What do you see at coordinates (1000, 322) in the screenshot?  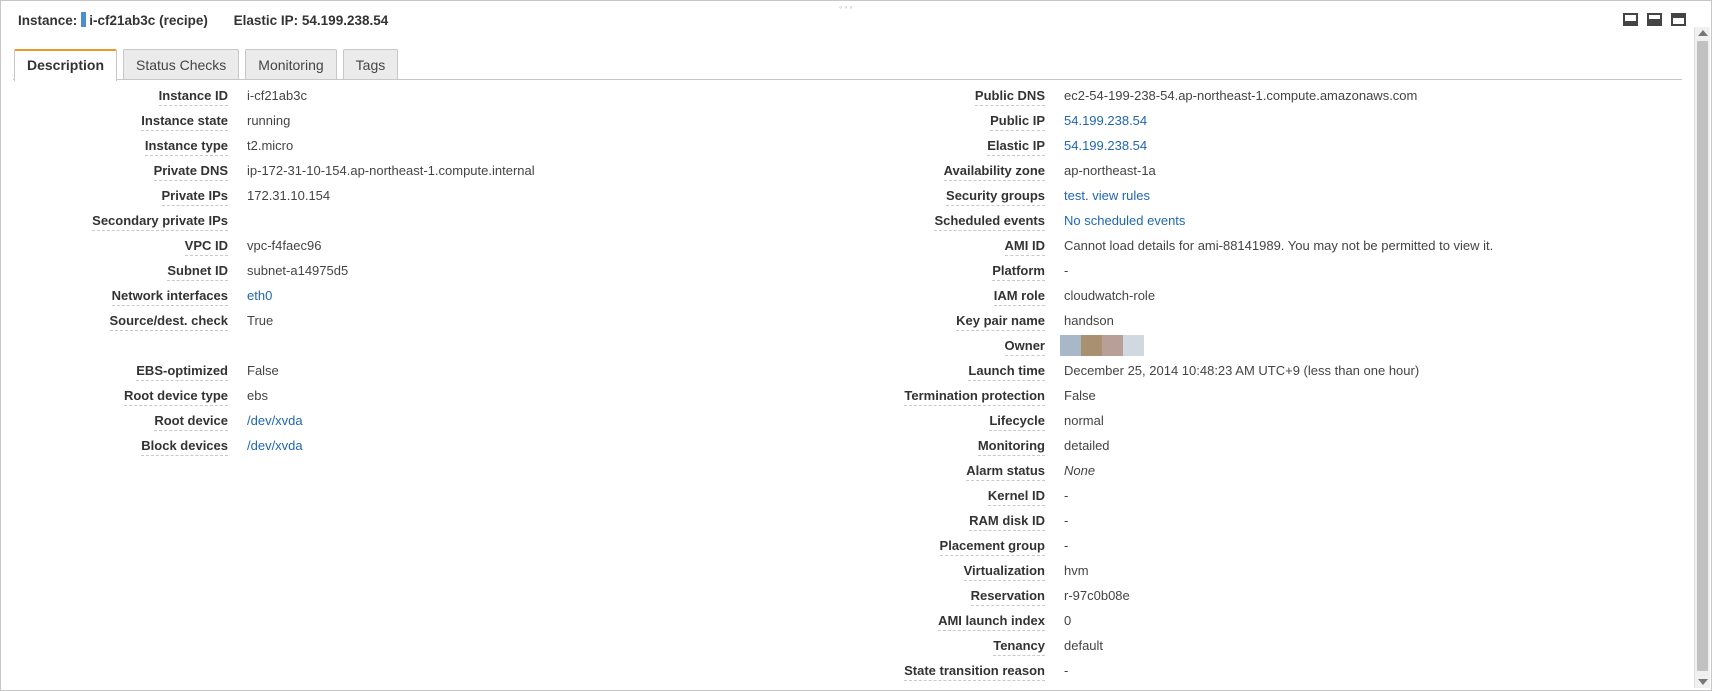 I see `detail-label: Key pair name` at bounding box center [1000, 322].